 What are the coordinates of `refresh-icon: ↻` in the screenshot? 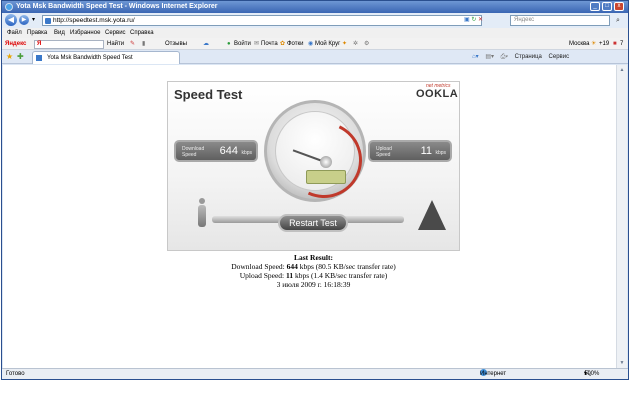 It's located at (473, 20).